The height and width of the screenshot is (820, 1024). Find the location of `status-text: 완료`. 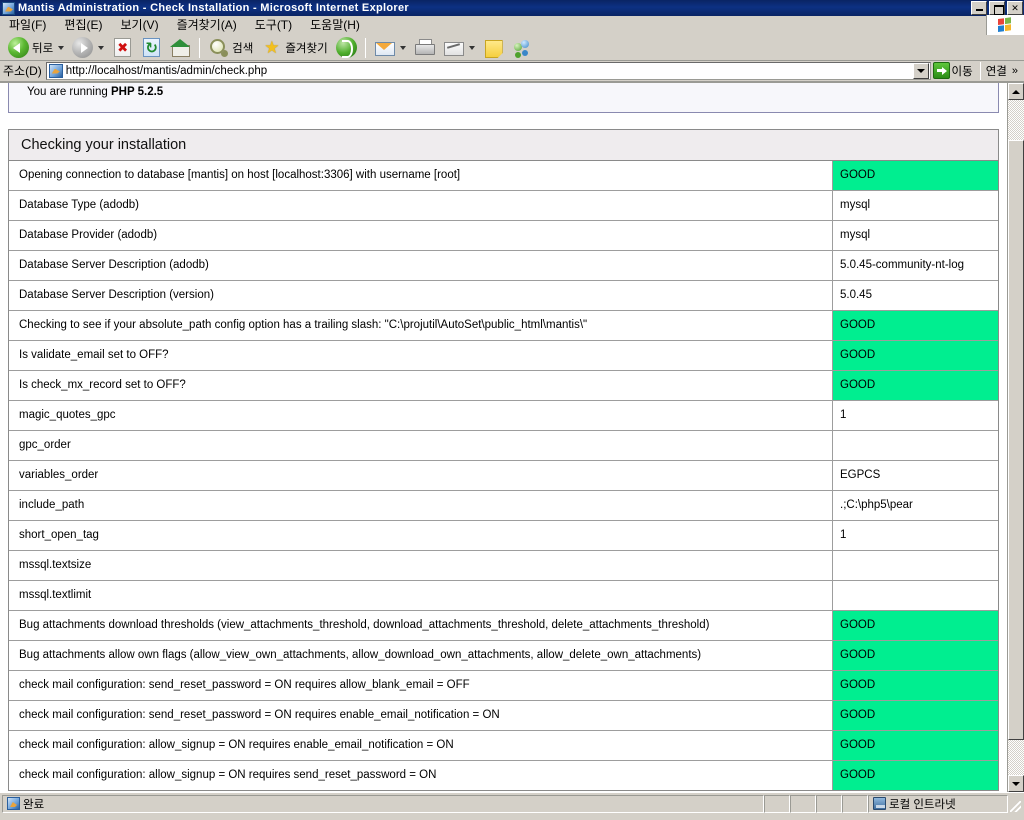

status-text: 완료 is located at coordinates (34, 804).